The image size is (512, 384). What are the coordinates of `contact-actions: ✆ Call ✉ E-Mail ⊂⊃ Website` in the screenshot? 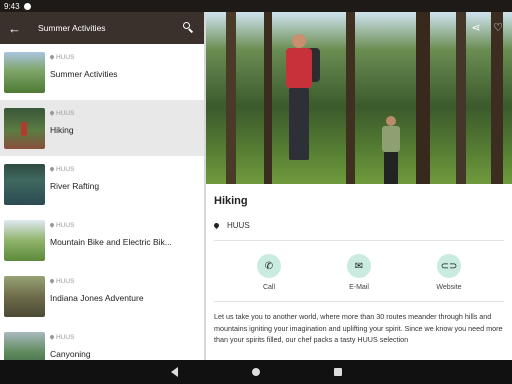 It's located at (359, 266).